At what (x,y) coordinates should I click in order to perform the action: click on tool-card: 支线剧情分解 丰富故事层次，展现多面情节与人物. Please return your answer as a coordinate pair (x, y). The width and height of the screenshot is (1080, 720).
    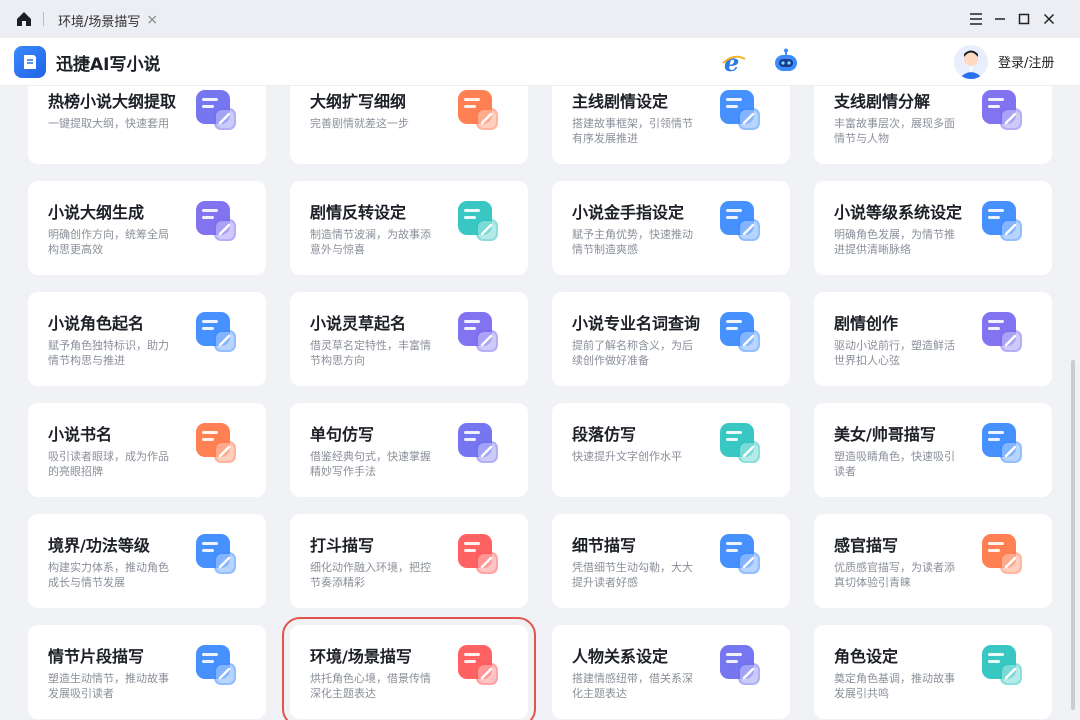
    Looking at the image, I should click on (933, 125).